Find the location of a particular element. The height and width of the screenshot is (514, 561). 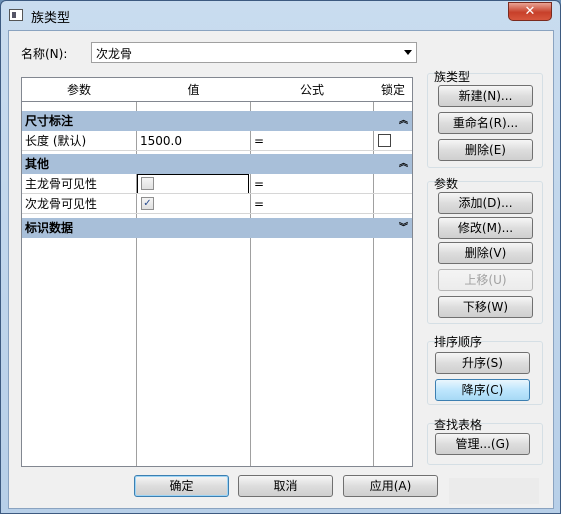

apply-button: 应用(A) is located at coordinates (390, 486).